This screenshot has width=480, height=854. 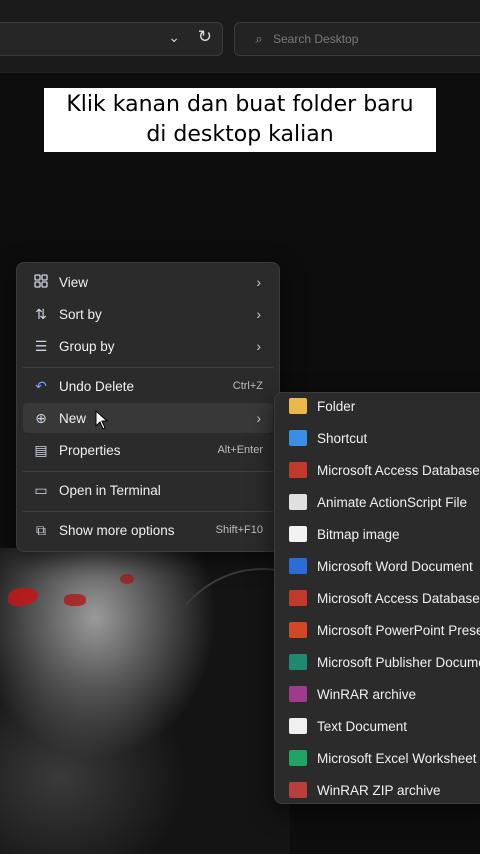 I want to click on view-grid-icon, so click(x=41, y=282).